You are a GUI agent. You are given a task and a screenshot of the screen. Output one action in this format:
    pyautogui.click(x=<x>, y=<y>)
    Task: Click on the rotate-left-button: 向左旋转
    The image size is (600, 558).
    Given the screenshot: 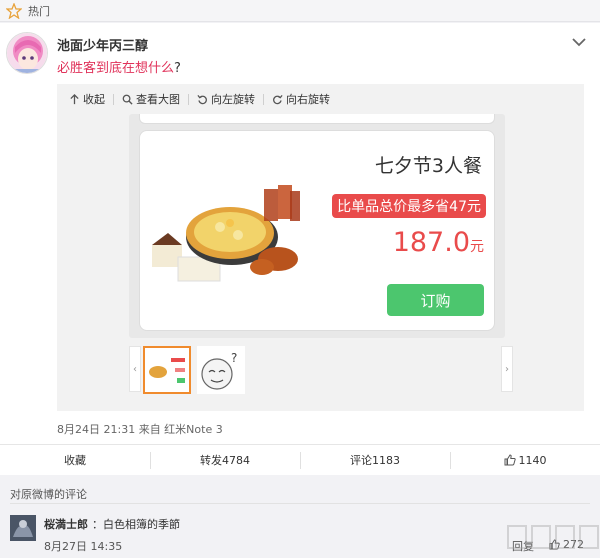 What is the action you would take?
    pyautogui.click(x=226, y=99)
    